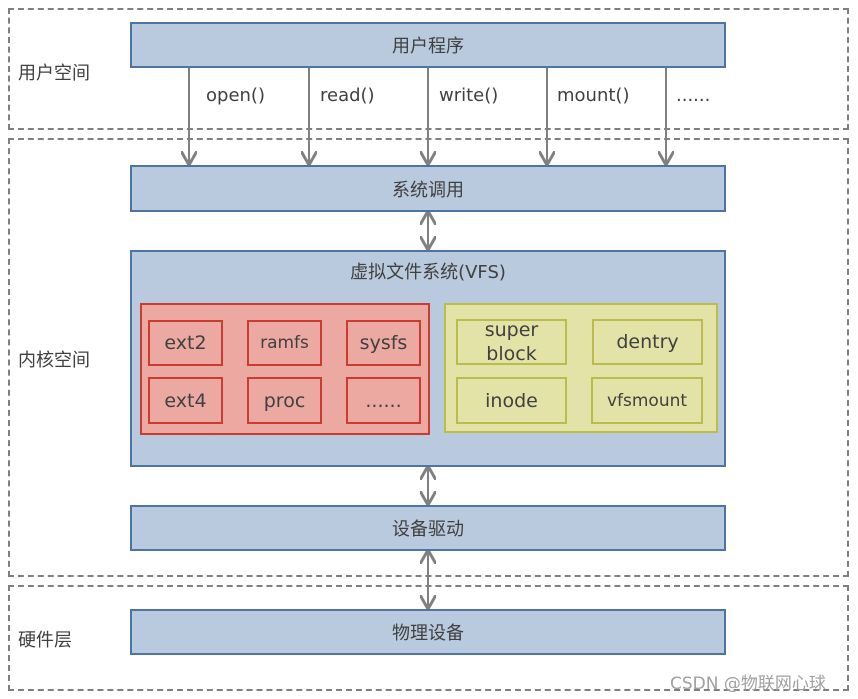 This screenshot has height=699, width=858. Describe the element at coordinates (647, 342) in the screenshot. I see `obj-dentry: dentry` at that location.